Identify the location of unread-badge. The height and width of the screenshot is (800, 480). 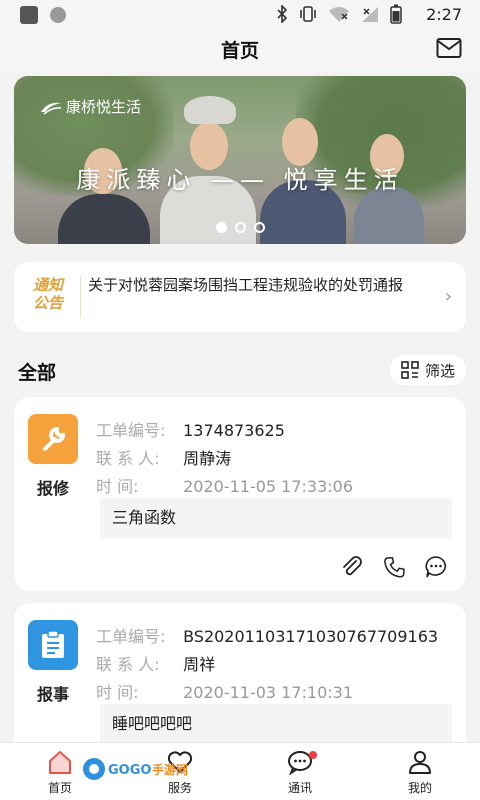
(313, 755).